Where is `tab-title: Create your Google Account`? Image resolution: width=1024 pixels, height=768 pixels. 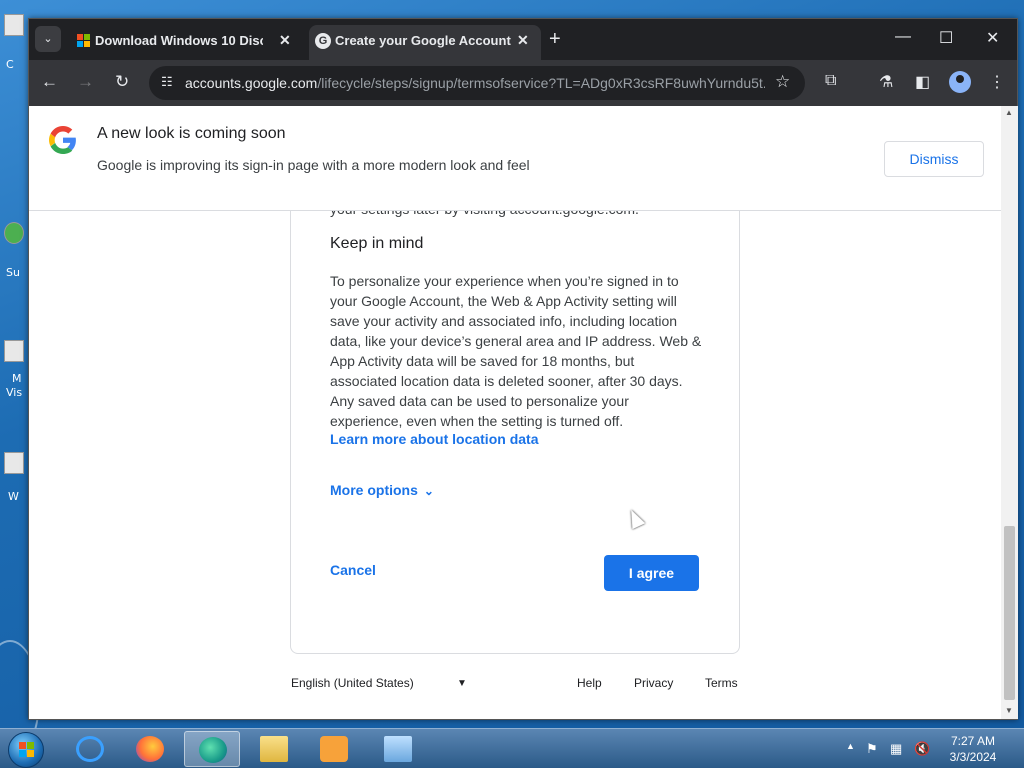
tab-title: Create your Google Account is located at coordinates (423, 40).